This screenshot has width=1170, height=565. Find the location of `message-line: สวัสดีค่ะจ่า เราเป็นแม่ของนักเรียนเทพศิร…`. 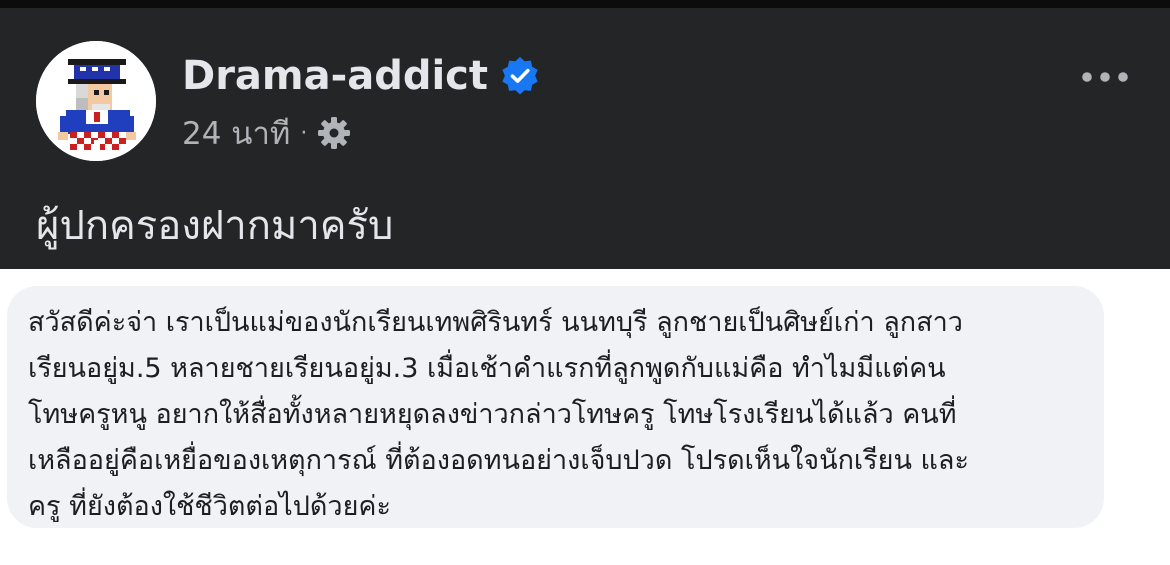

message-line: สวัสดีค่ะจ่า เราเป็นแม่ของนักเรียนเทพศิร… is located at coordinates (495, 322).